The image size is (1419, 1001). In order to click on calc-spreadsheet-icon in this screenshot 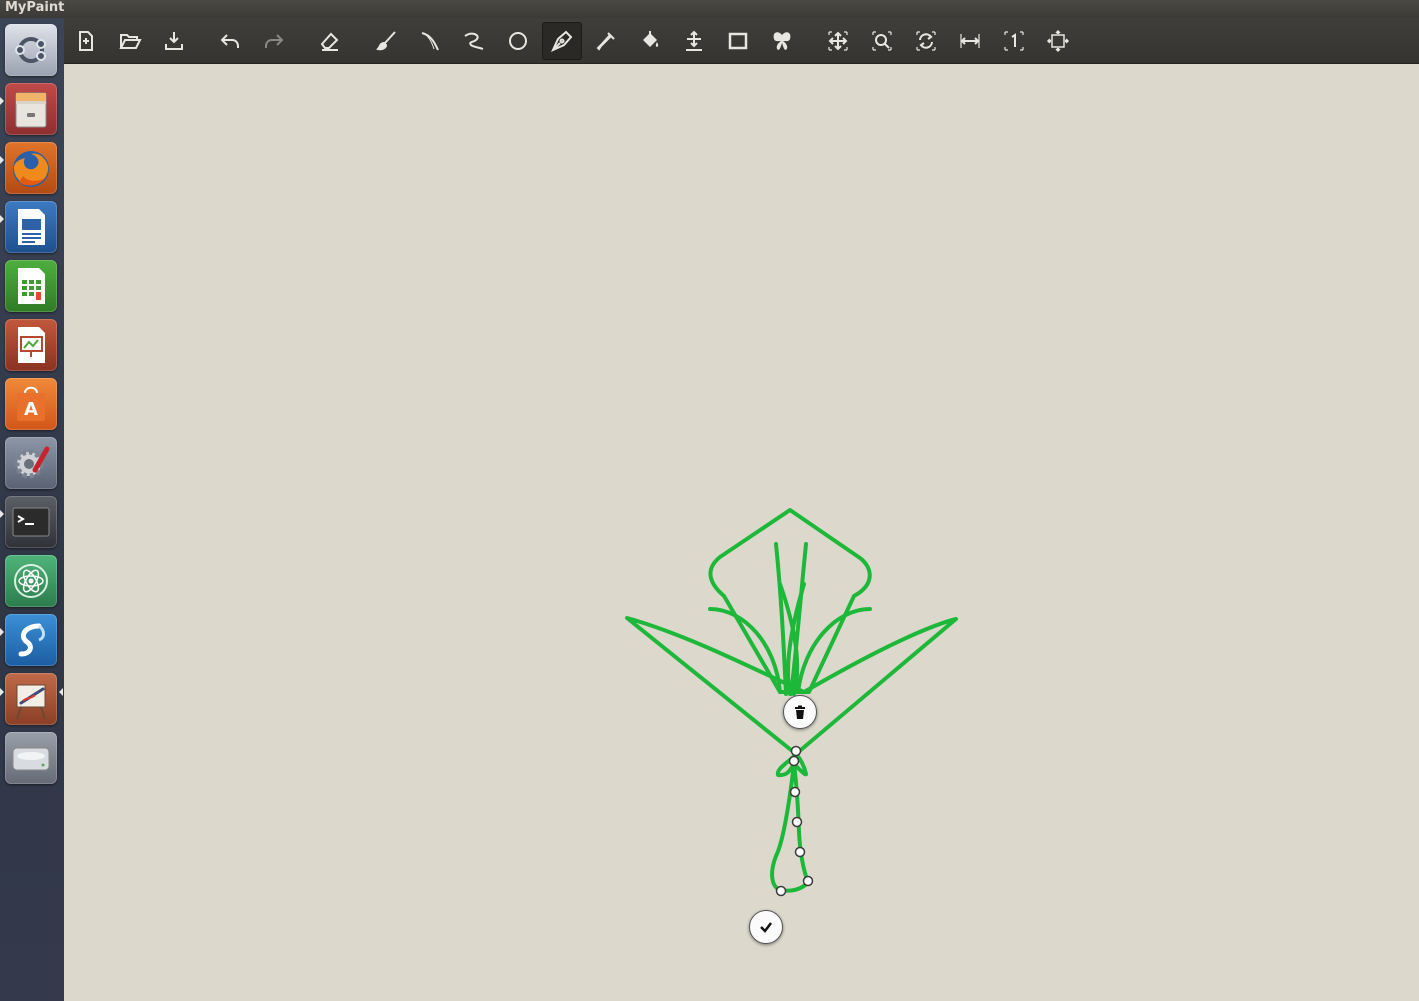, I will do `click(31, 286)`.